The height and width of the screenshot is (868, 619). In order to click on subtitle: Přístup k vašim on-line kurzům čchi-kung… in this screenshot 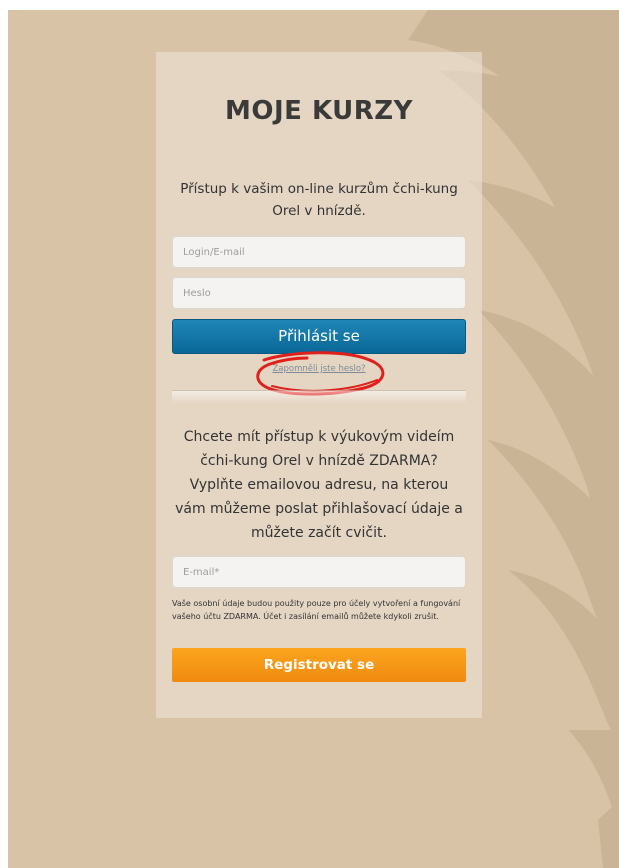, I will do `click(319, 200)`.